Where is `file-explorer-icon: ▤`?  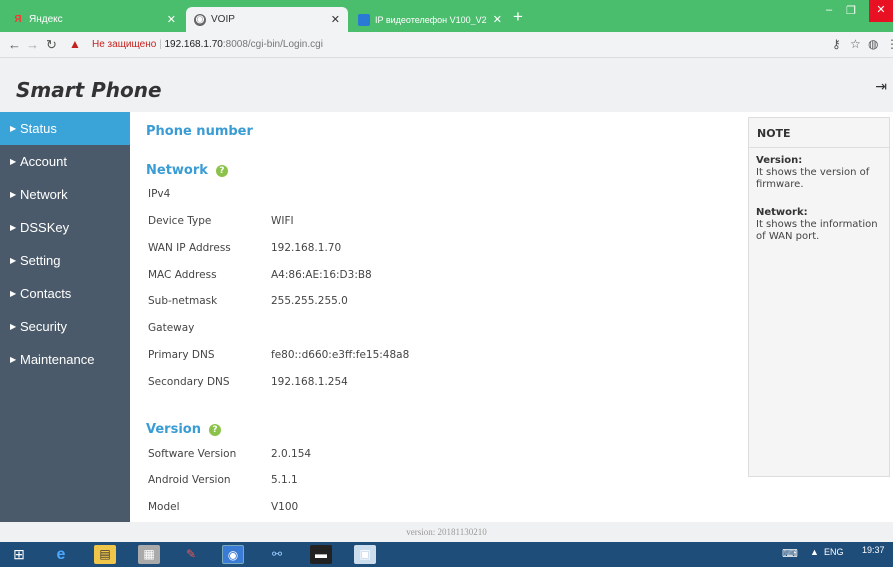 file-explorer-icon: ▤ is located at coordinates (105, 554).